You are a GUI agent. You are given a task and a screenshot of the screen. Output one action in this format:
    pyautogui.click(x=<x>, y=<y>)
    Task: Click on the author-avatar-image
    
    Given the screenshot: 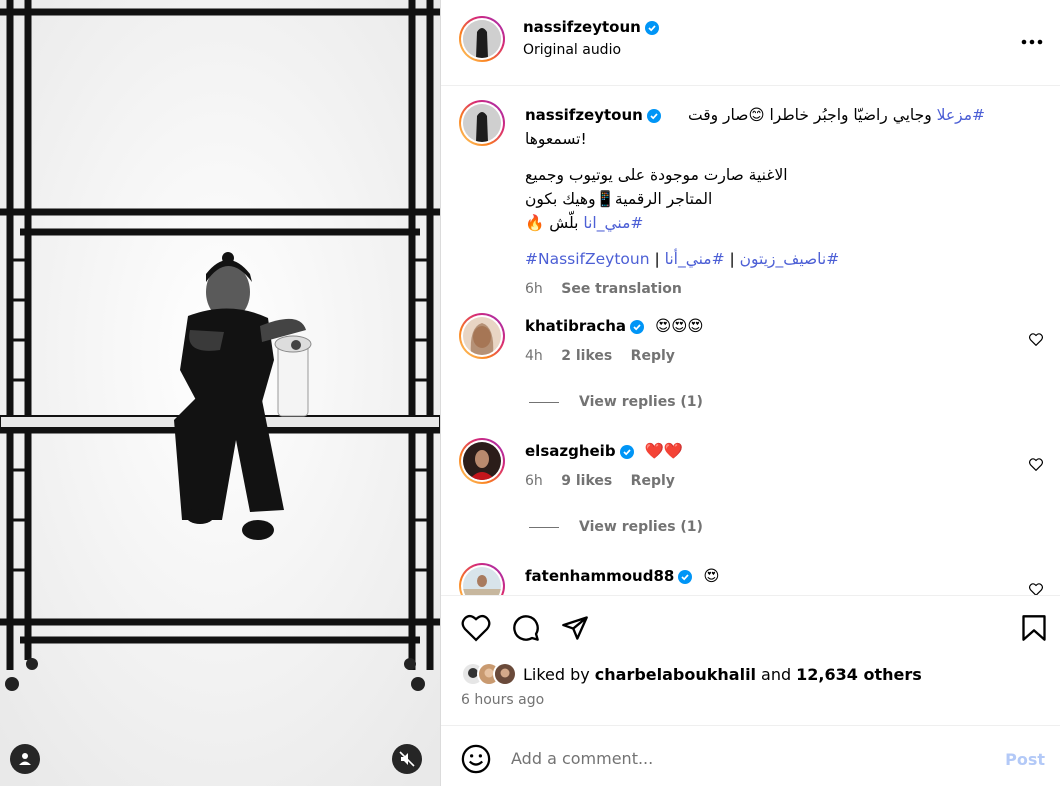 What is the action you would take?
    pyautogui.click(x=482, y=39)
    